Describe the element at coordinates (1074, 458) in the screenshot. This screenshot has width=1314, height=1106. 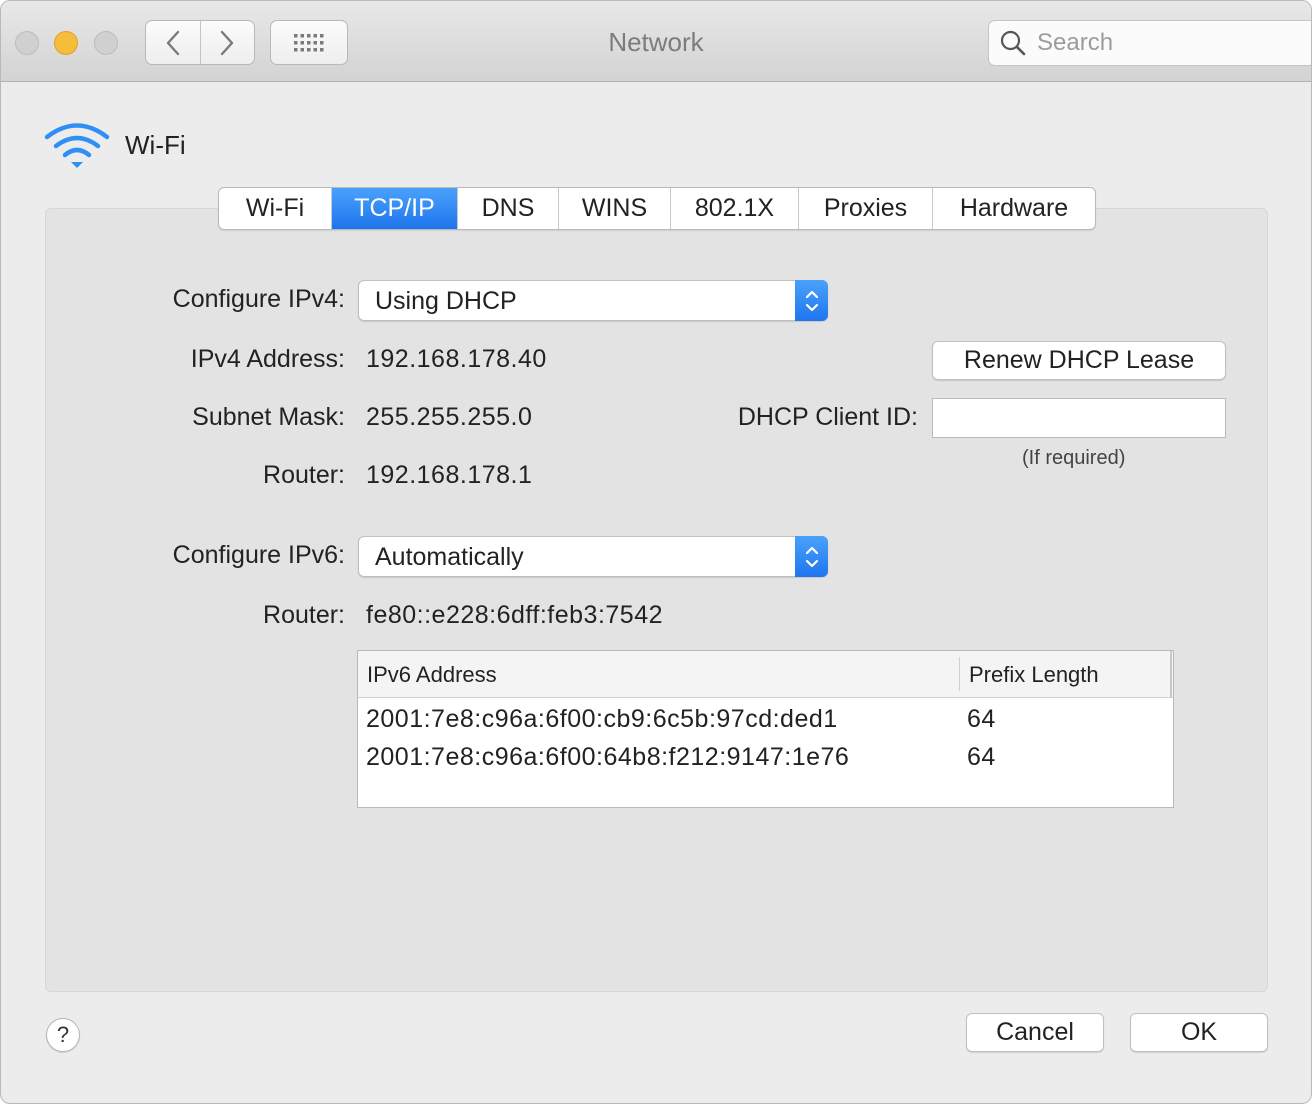
I see `if-required-note: (If required)` at that location.